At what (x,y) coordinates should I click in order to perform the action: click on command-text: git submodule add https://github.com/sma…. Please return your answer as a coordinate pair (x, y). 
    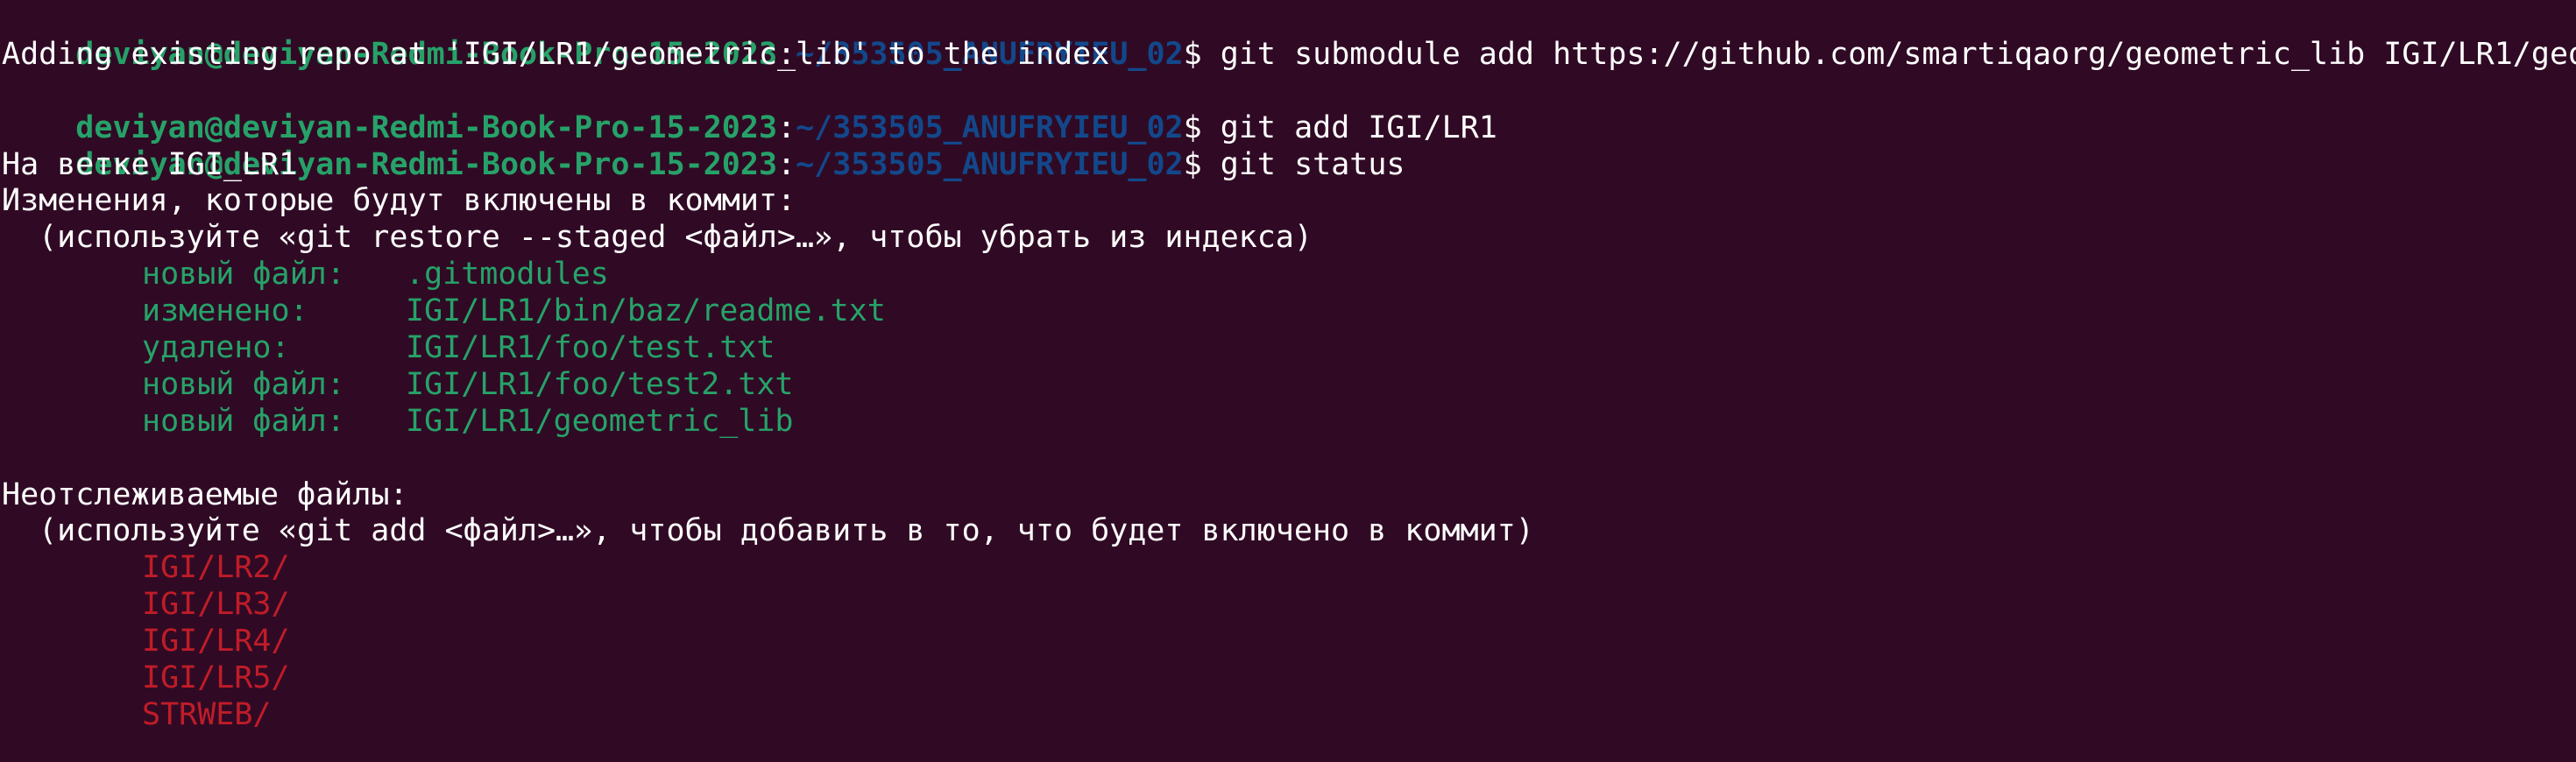
    Looking at the image, I should click on (1898, 54).